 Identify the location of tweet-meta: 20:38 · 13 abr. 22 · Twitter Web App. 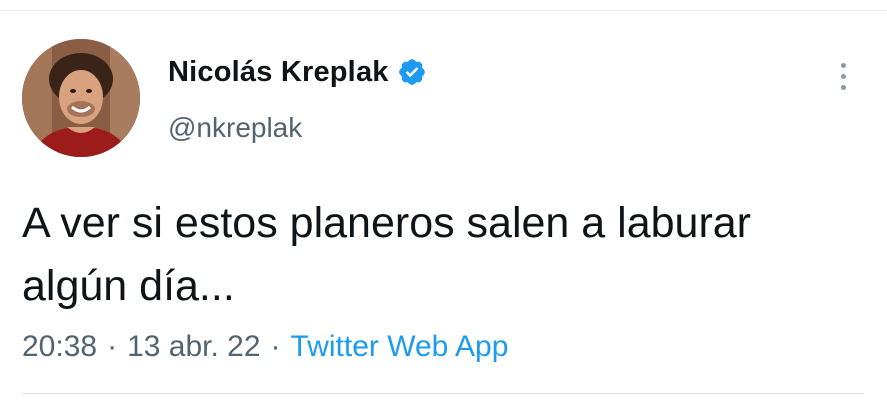
(265, 347).